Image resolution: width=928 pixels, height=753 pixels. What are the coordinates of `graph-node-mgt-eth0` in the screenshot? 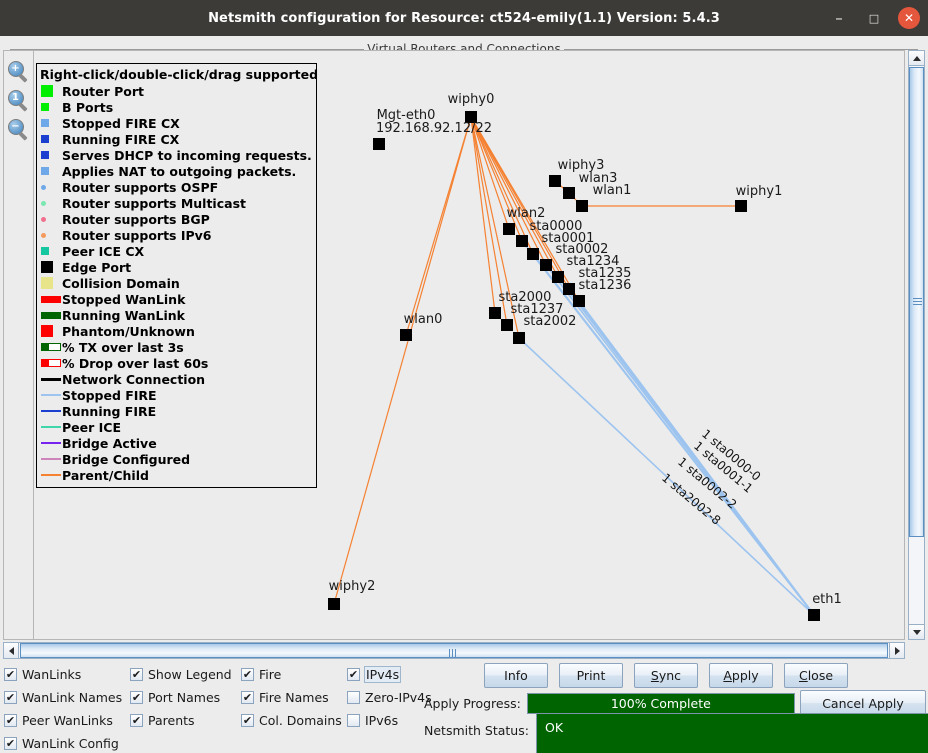 It's located at (379, 144).